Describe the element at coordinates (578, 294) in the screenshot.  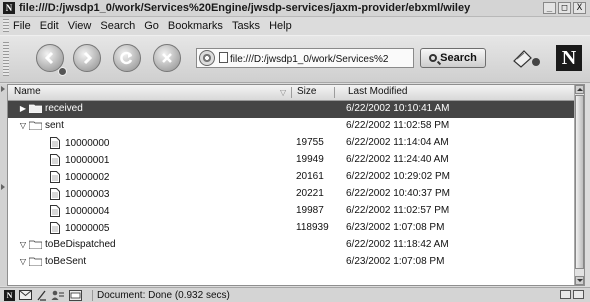
I see `security-icon` at that location.